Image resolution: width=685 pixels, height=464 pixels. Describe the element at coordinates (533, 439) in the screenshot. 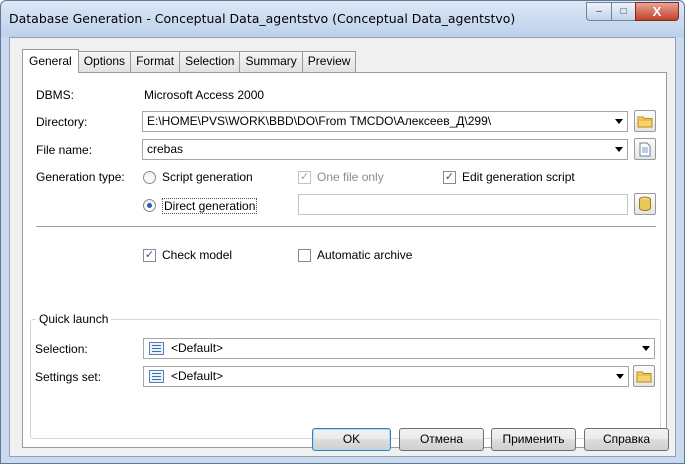

I see `apply-button: Применить` at that location.